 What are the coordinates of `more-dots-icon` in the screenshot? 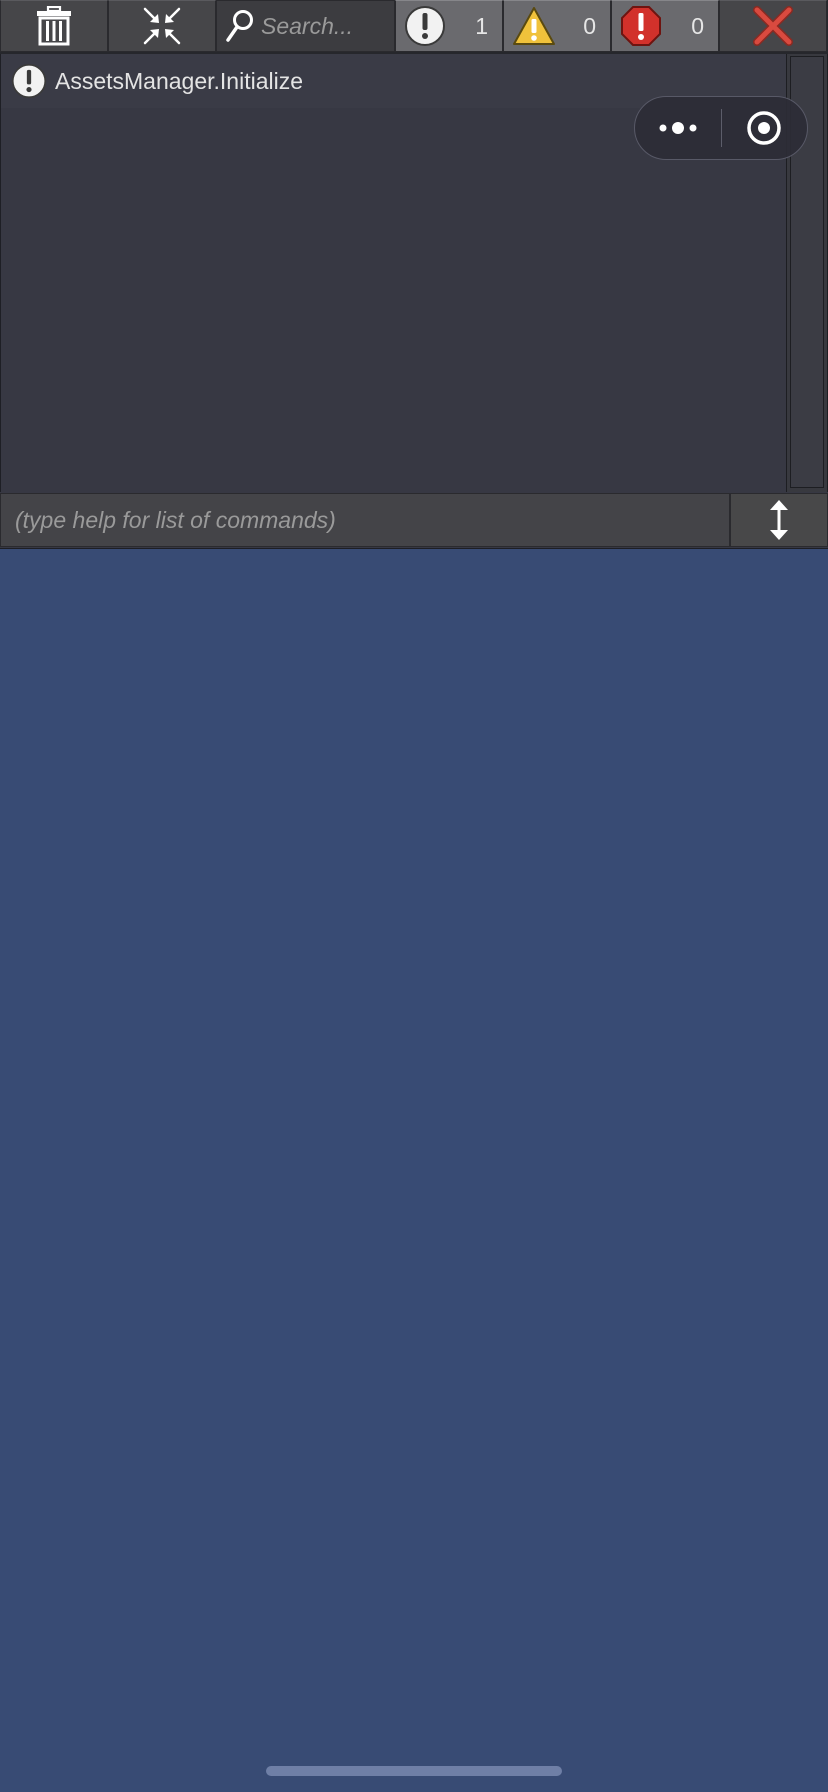 It's located at (678, 128).